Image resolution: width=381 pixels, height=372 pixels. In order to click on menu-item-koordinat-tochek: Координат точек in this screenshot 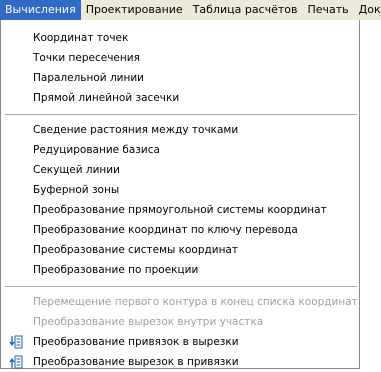, I will do `click(180, 38)`.